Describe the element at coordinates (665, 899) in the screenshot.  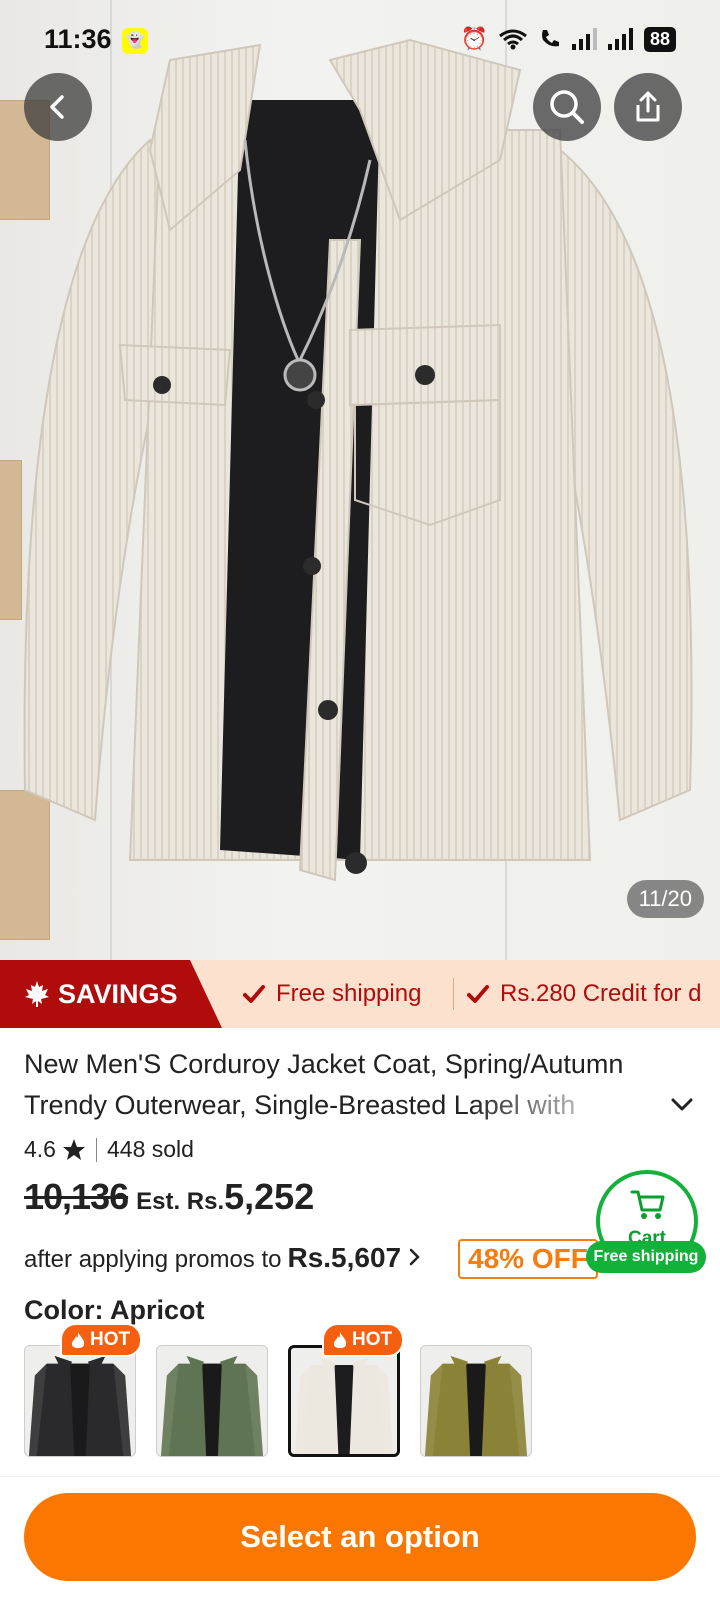
I see `image-counter: 11/20` at that location.